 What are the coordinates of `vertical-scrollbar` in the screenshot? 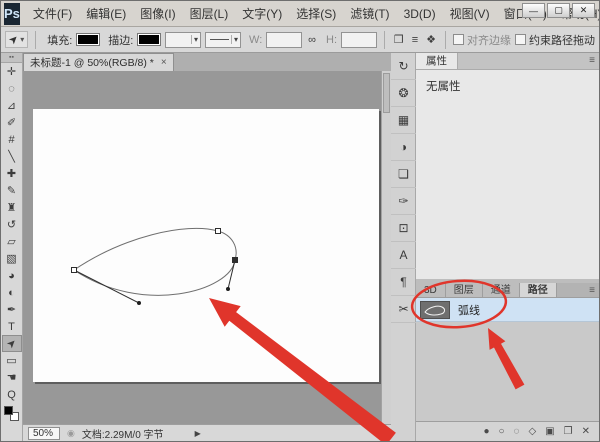 It's located at (386, 247).